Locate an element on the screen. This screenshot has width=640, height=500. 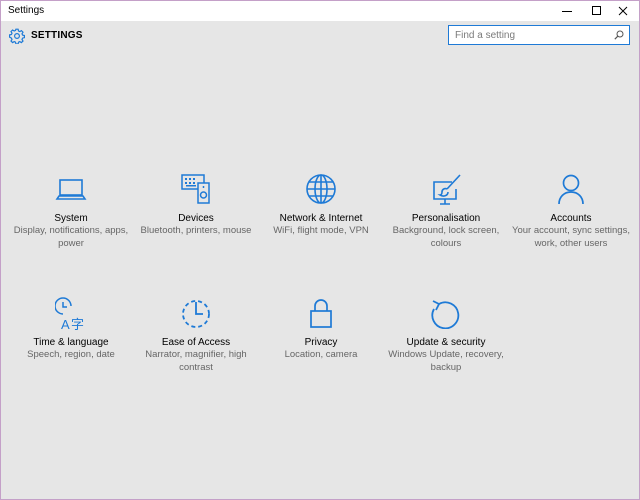
tile-label: Network & Internet is located at coordinates (321, 218).